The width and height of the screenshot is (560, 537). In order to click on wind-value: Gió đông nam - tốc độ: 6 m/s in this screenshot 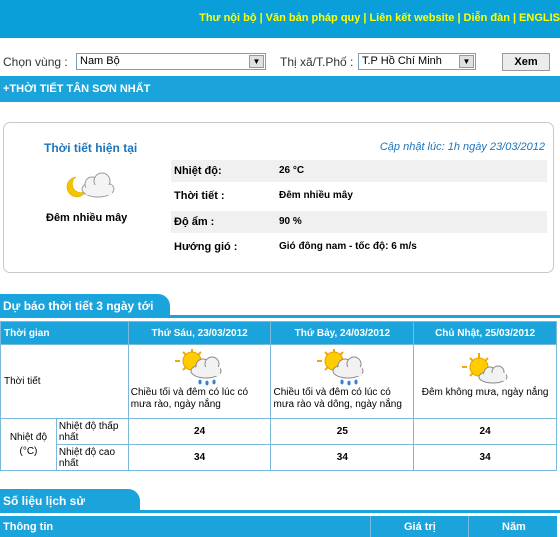, I will do `click(348, 246)`.